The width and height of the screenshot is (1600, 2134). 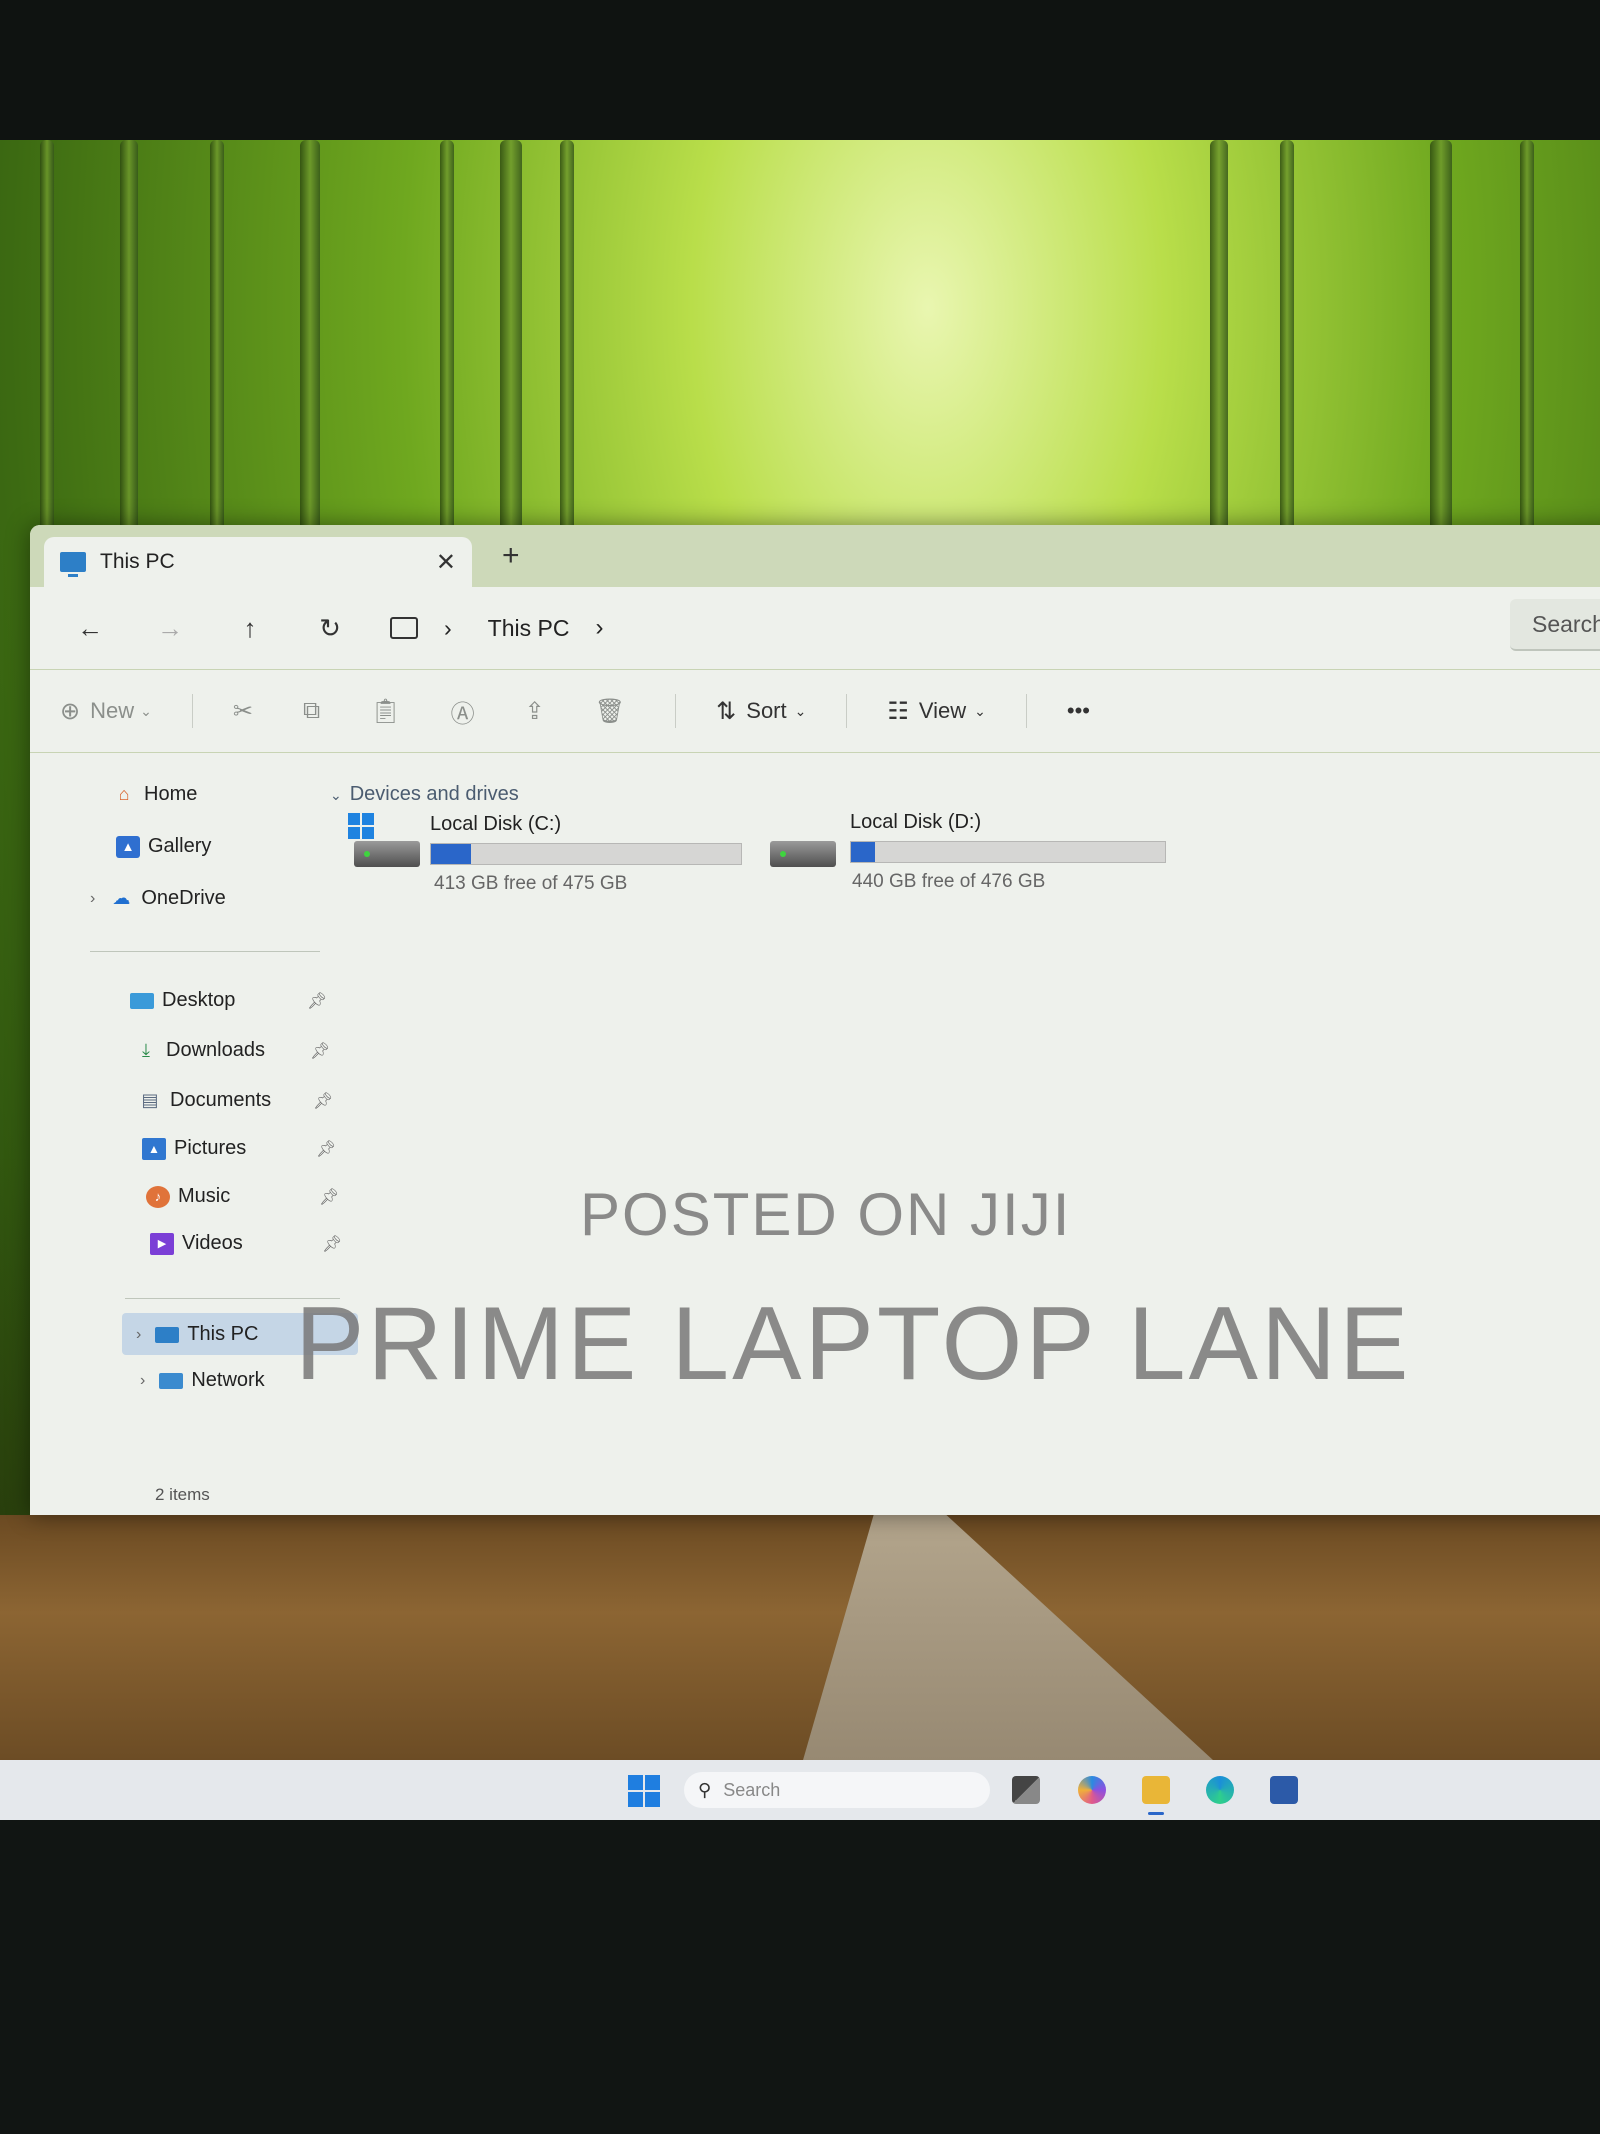 I want to click on documents-icon: ▤, so click(x=150, y=1100).